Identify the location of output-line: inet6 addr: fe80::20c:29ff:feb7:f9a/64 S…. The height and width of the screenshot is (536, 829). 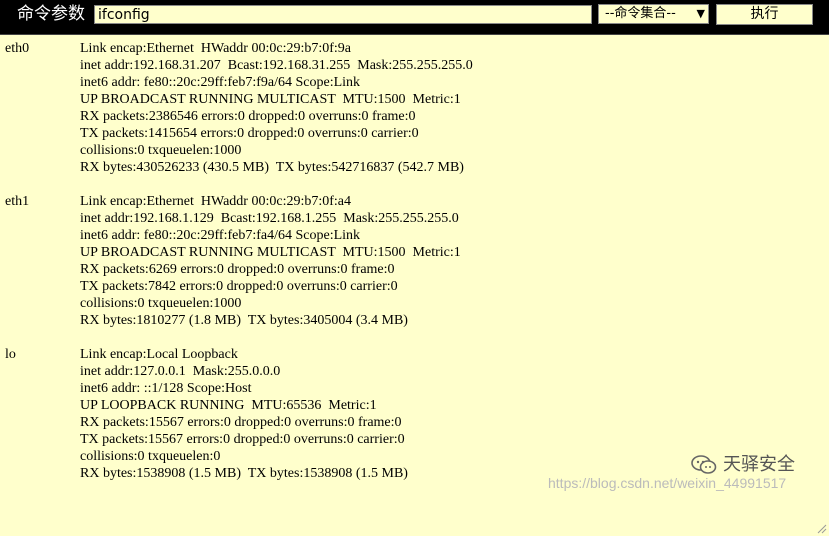
(220, 82).